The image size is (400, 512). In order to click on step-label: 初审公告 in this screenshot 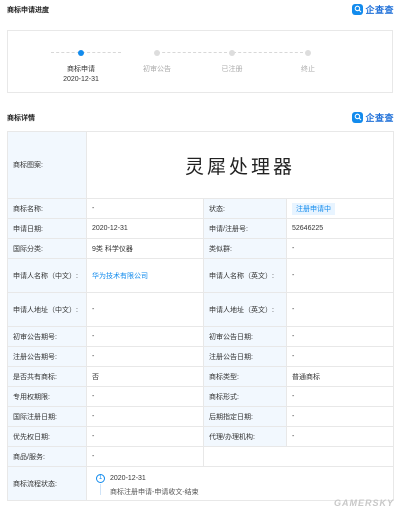, I will do `click(157, 69)`.